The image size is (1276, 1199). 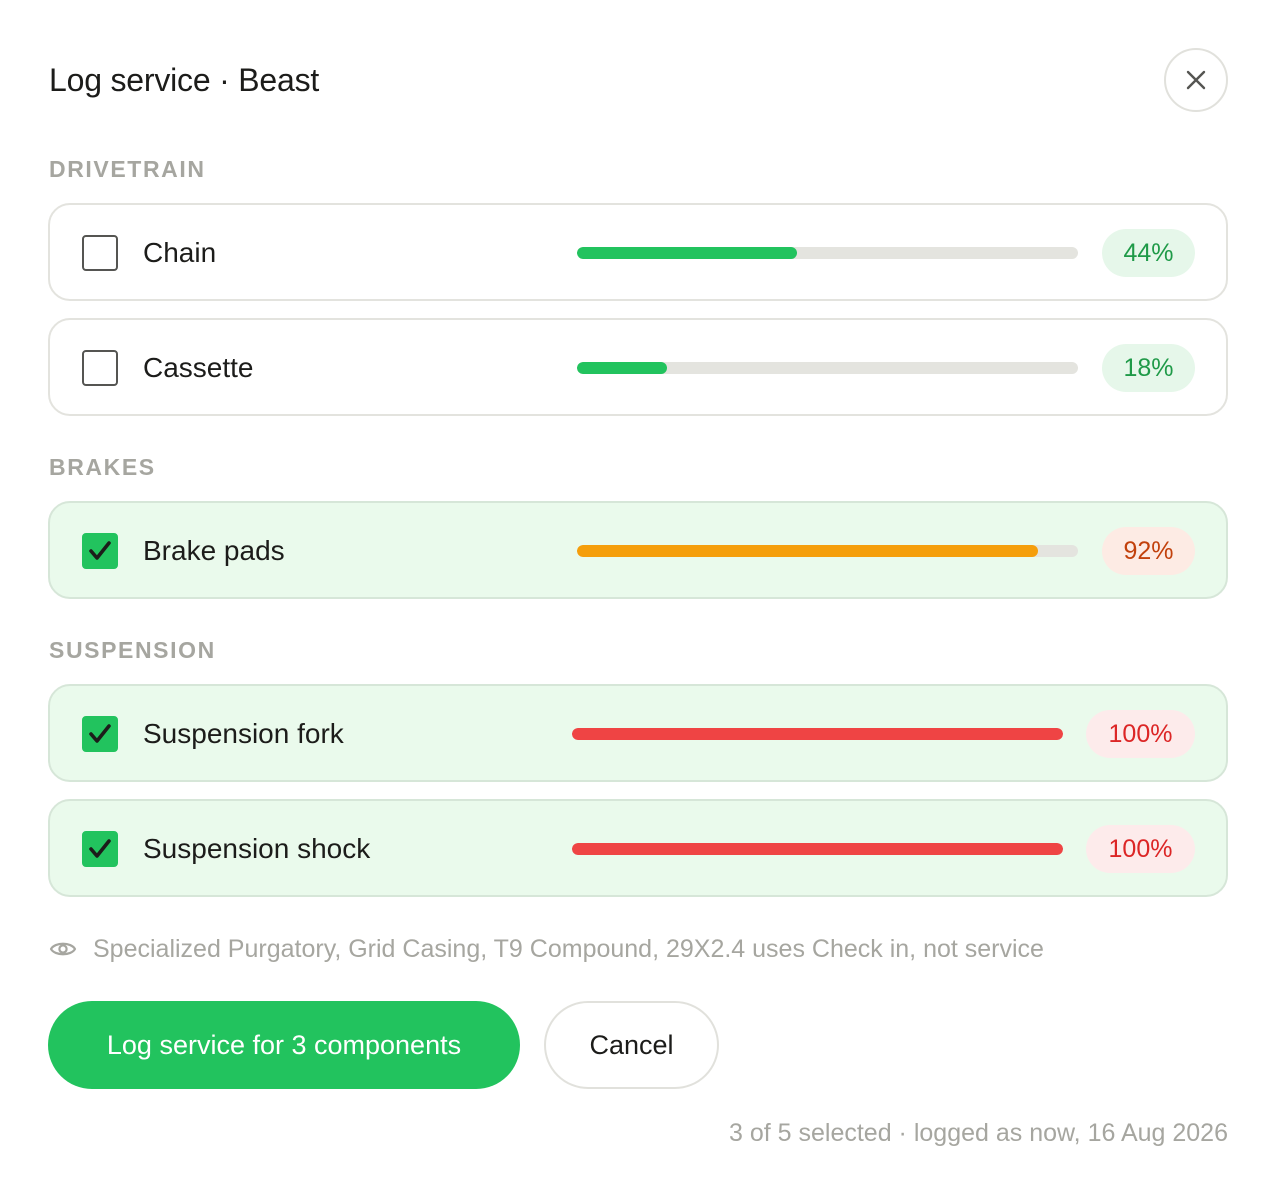 I want to click on checkbox-chain, so click(x=100, y=253).